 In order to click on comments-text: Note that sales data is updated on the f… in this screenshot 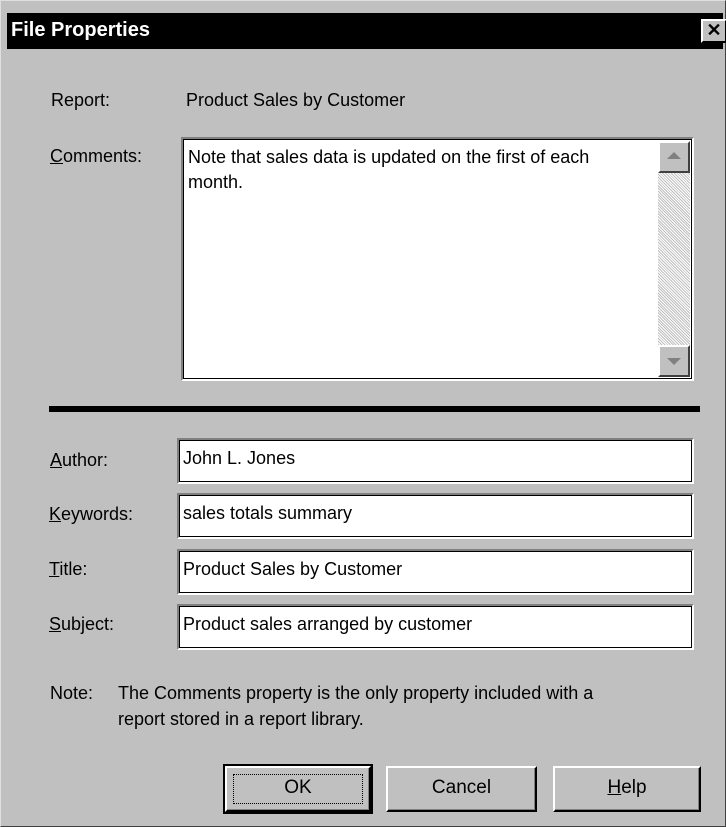, I will do `click(389, 169)`.